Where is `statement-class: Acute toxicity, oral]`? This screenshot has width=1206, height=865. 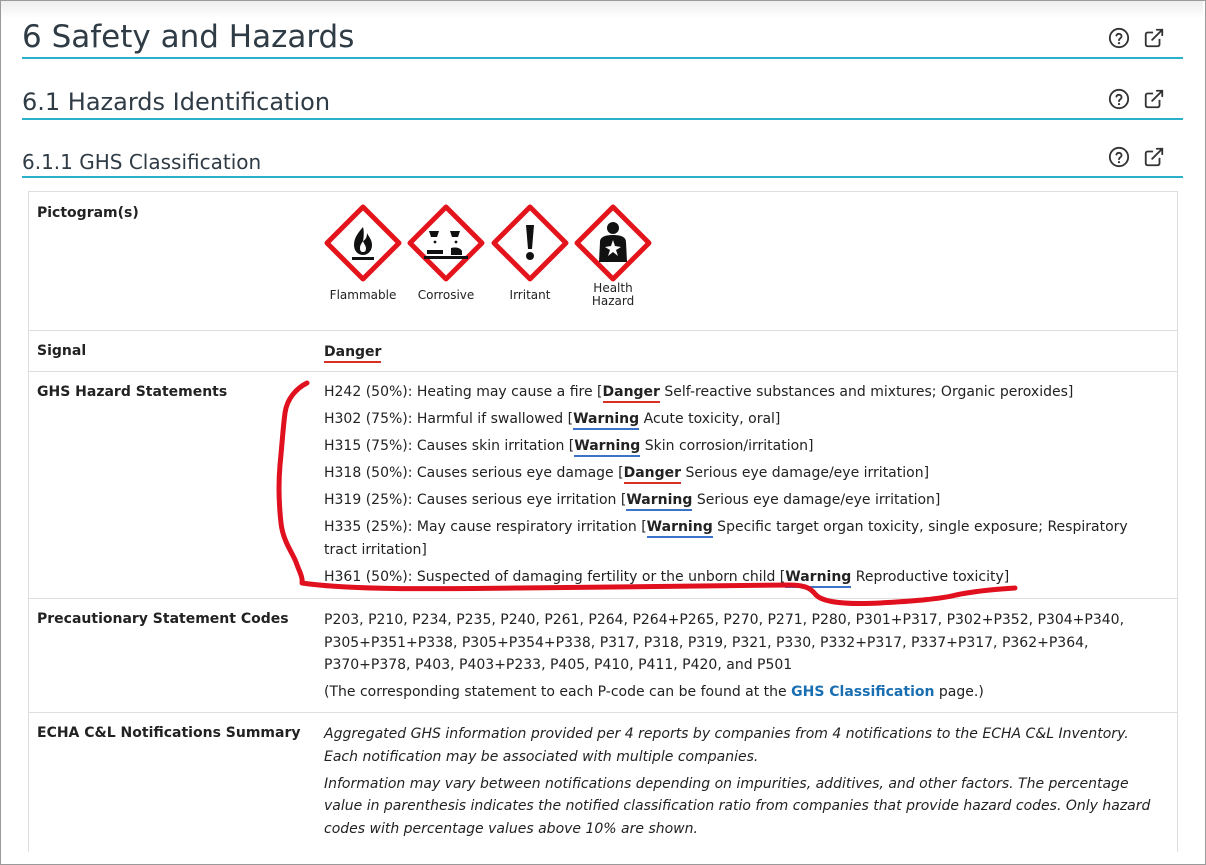
statement-class: Acute toxicity, oral] is located at coordinates (710, 419).